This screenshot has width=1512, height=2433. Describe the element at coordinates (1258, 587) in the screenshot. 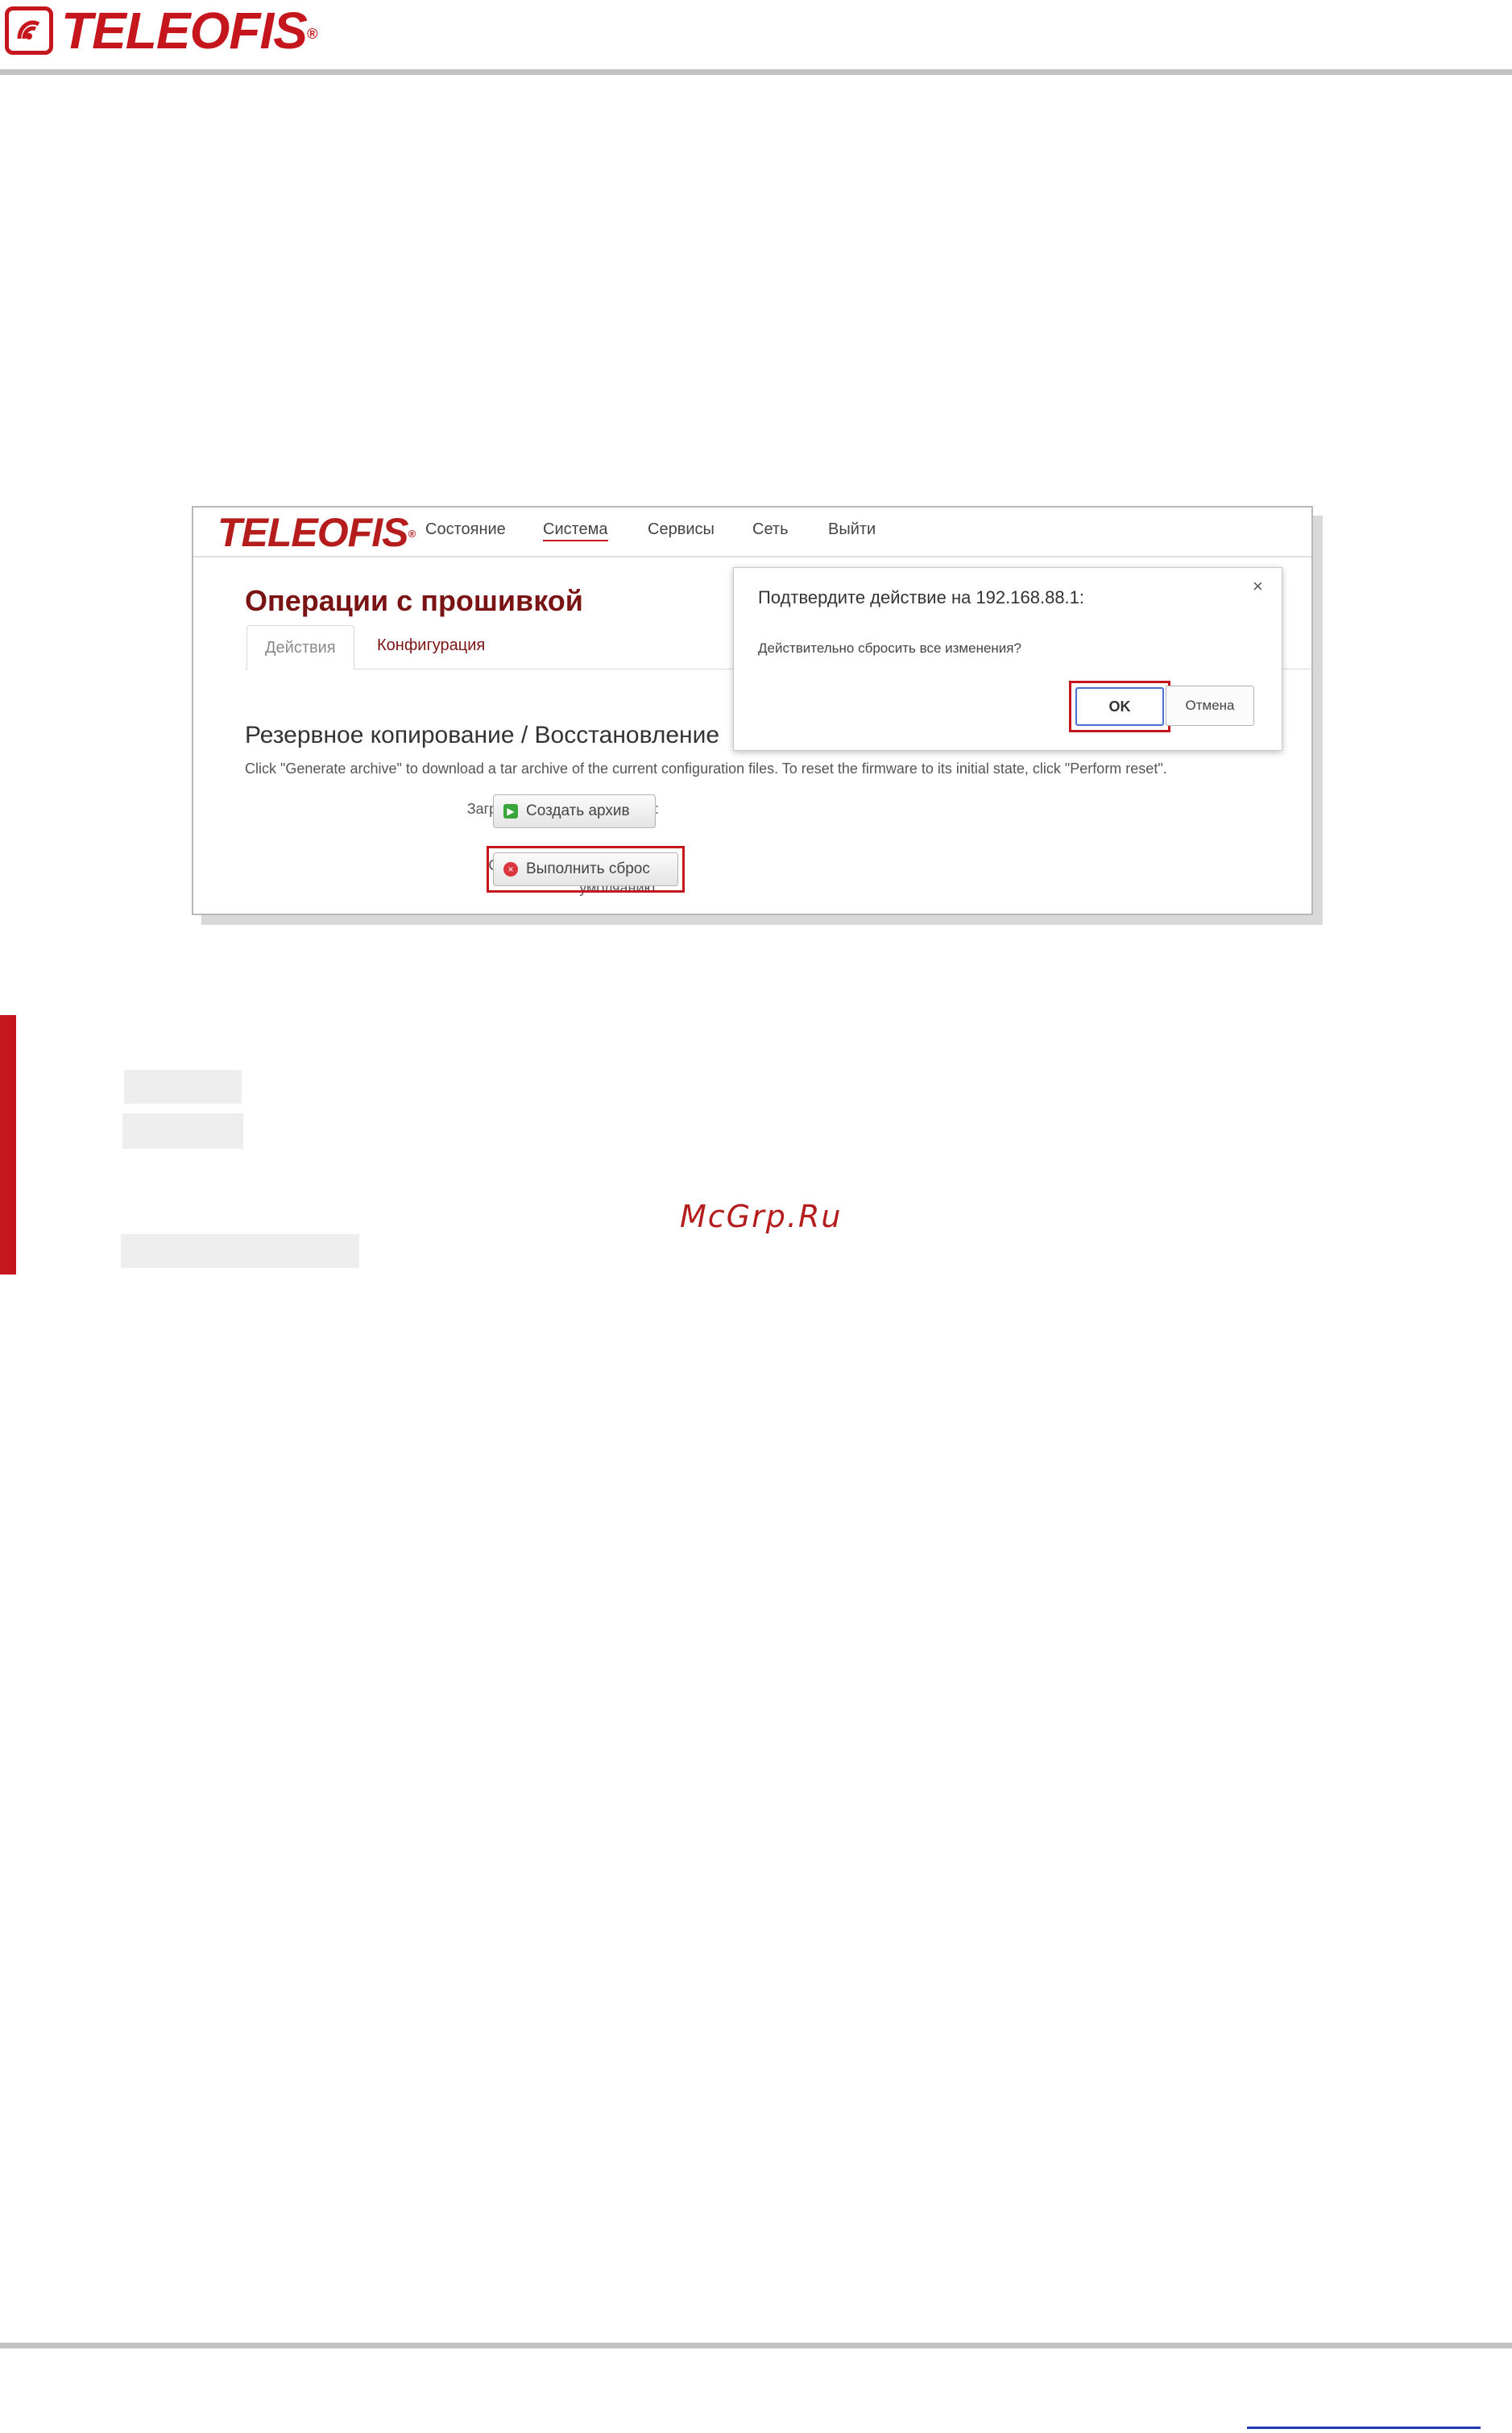

I see `close-icon: ×` at that location.